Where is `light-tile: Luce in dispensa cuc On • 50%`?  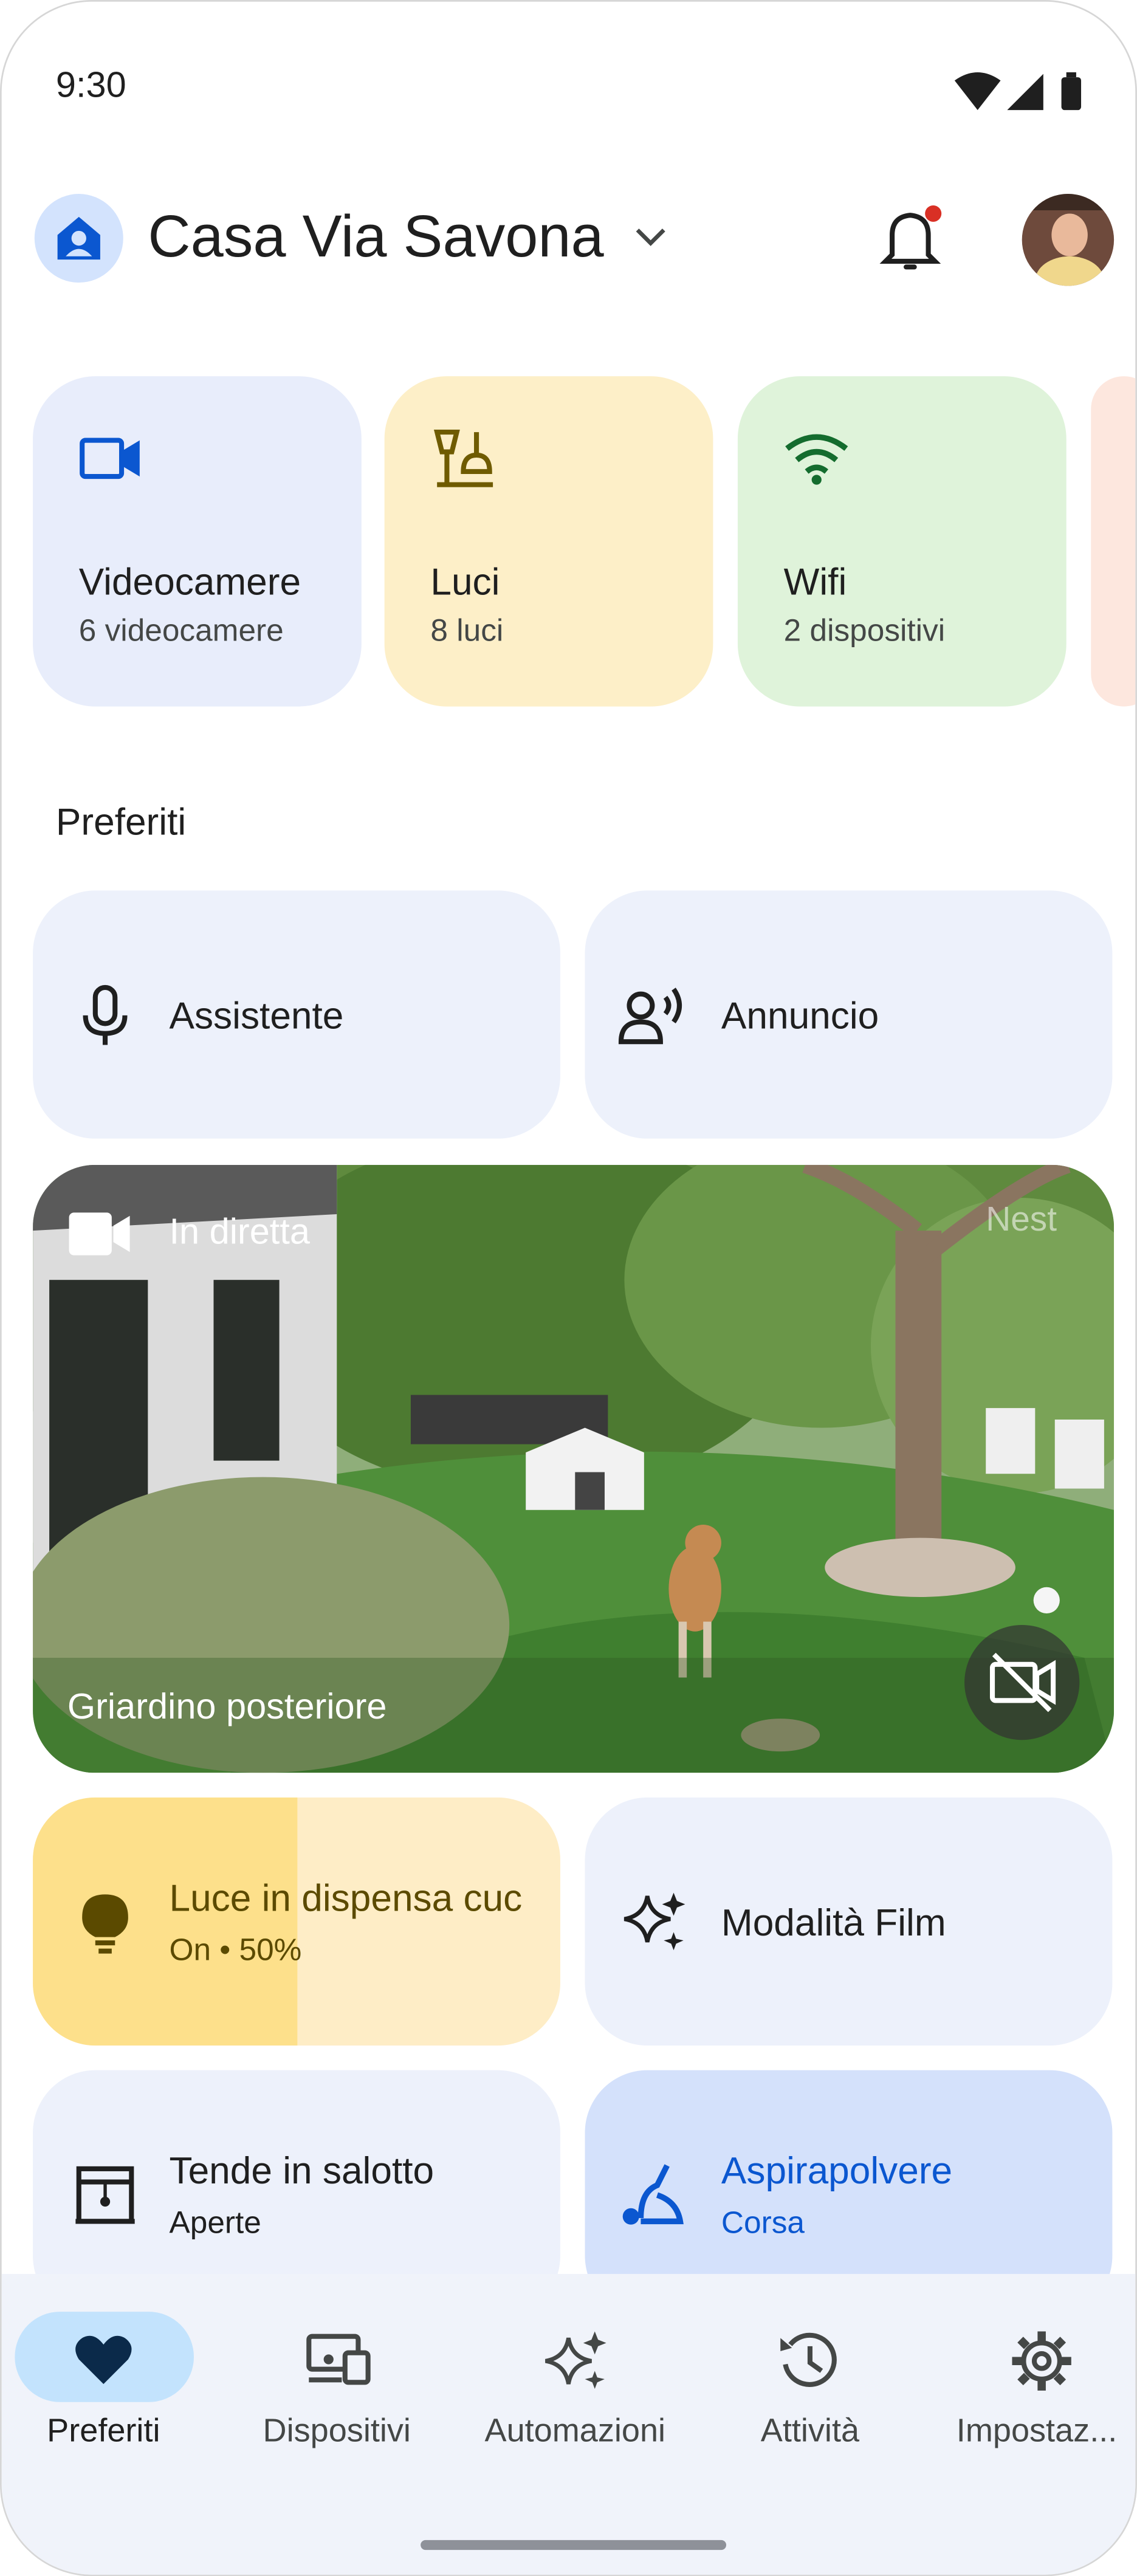
light-tile: Luce in dispensa cuc On • 50% is located at coordinates (296, 1921).